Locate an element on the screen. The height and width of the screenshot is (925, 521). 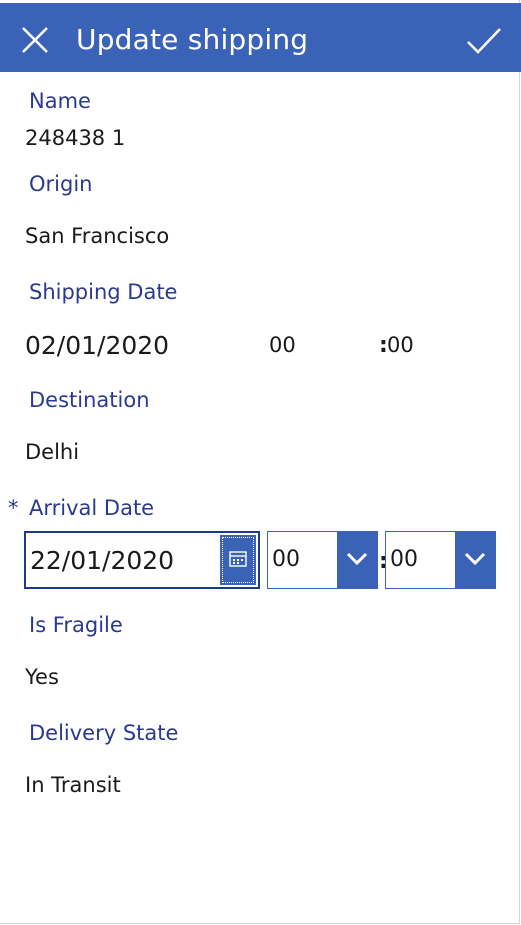
close-icon is located at coordinates (35, 40).